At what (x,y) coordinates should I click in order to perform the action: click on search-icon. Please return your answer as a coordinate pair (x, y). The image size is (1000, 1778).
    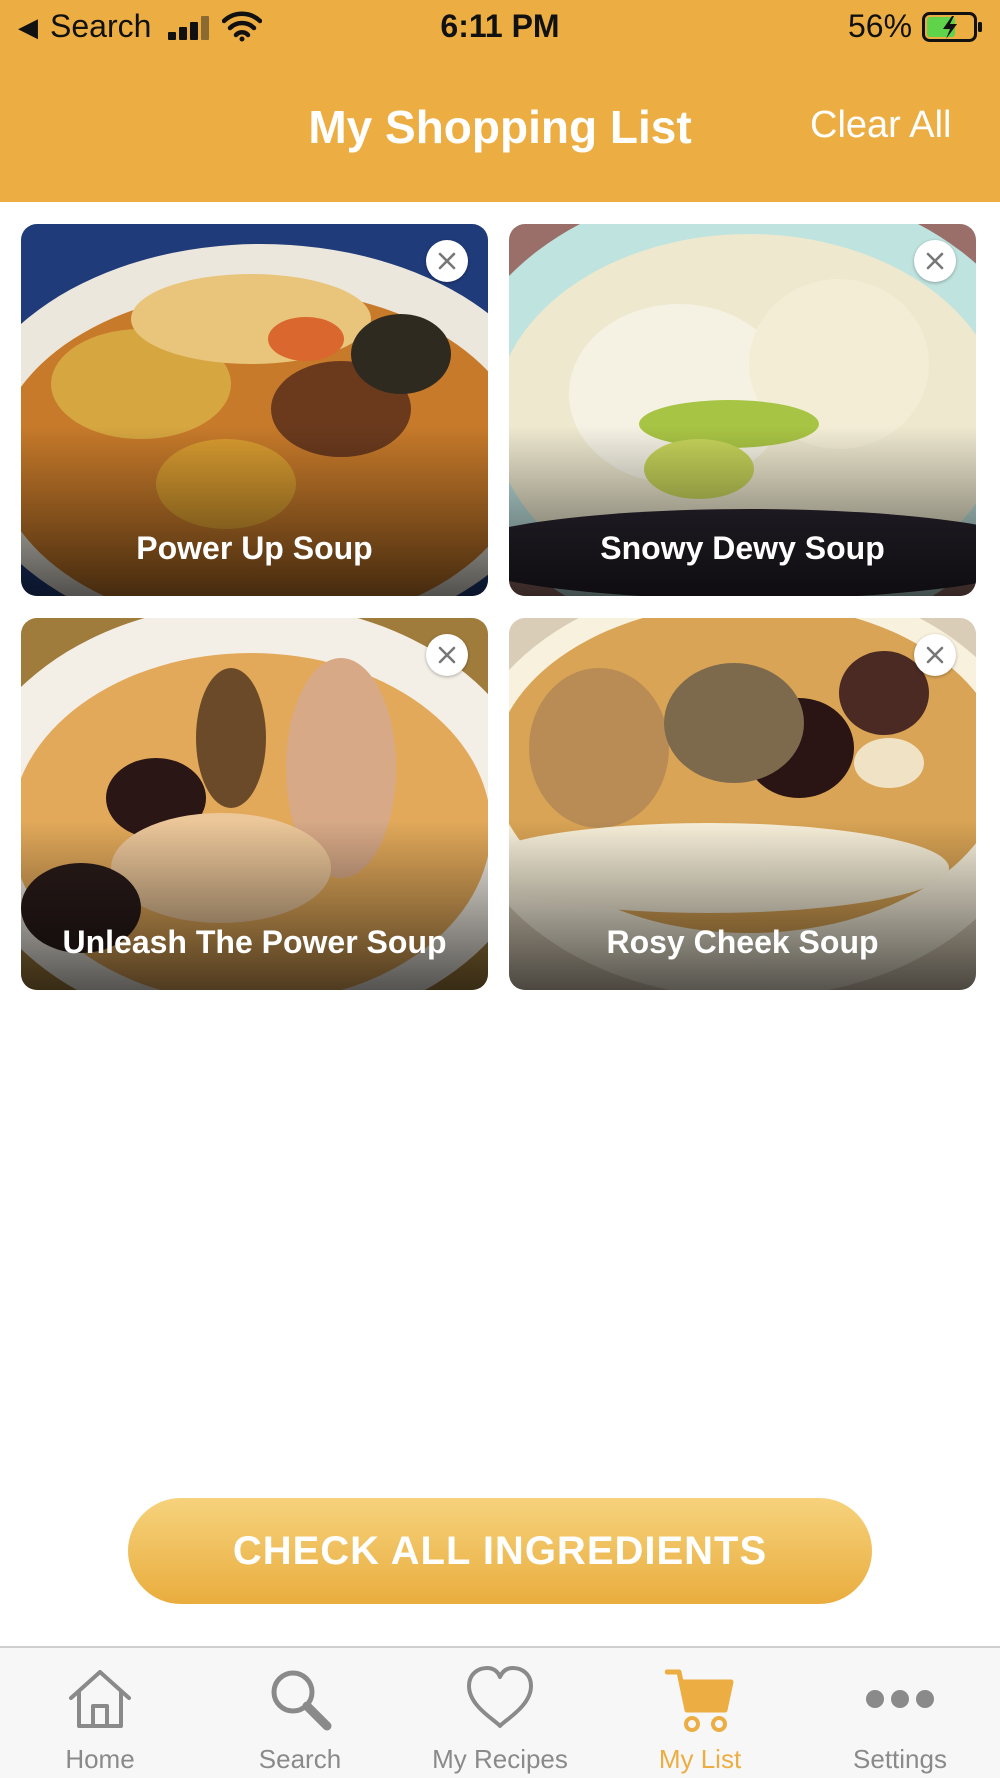
    Looking at the image, I should click on (301, 1700).